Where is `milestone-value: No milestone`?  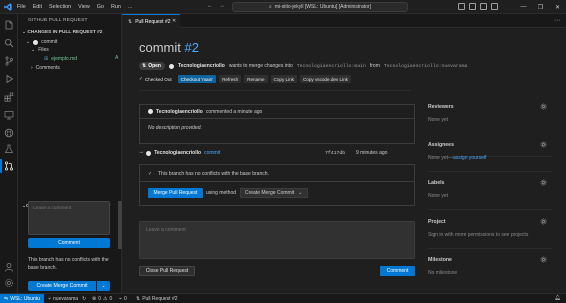
milestone-value: No milestone is located at coordinates (443, 273).